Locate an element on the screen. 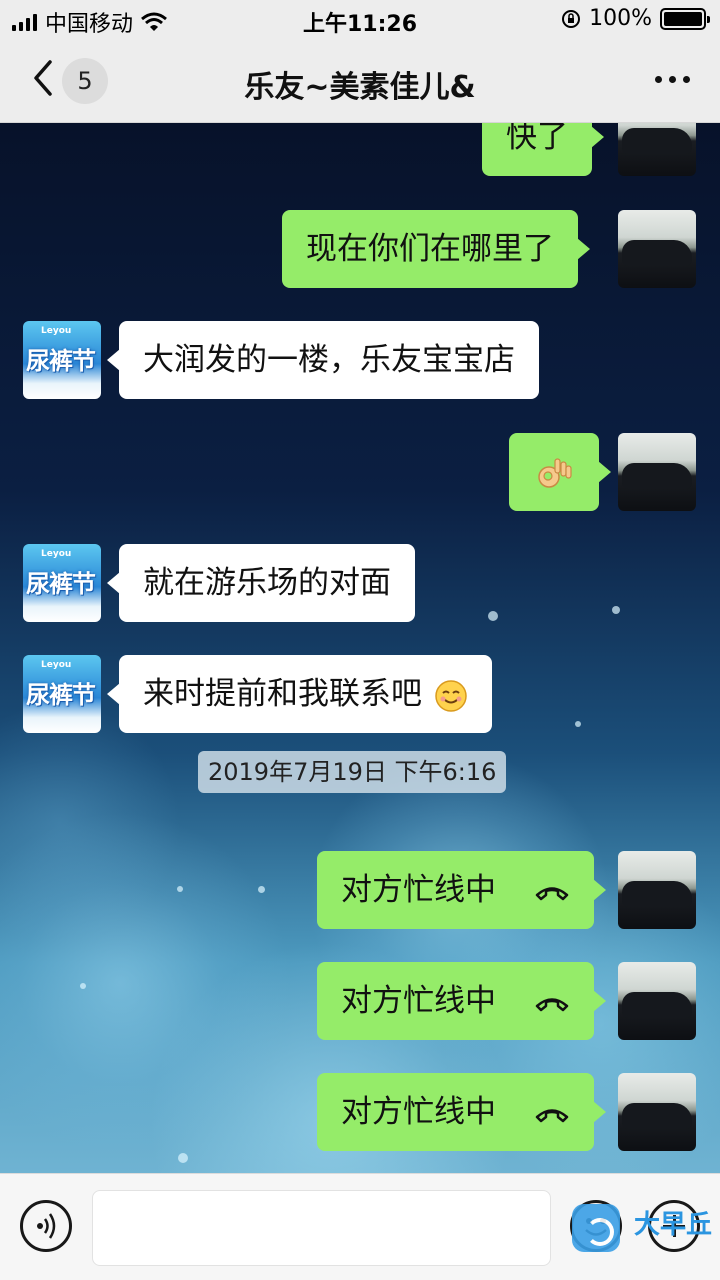  rotation-lock-icon is located at coordinates (571, 18).